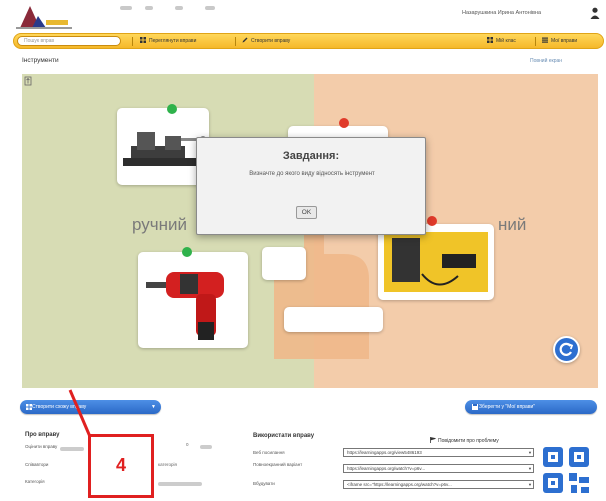 The width and height of the screenshot is (606, 501). I want to click on search-input: Пошук вправ, so click(69, 41).